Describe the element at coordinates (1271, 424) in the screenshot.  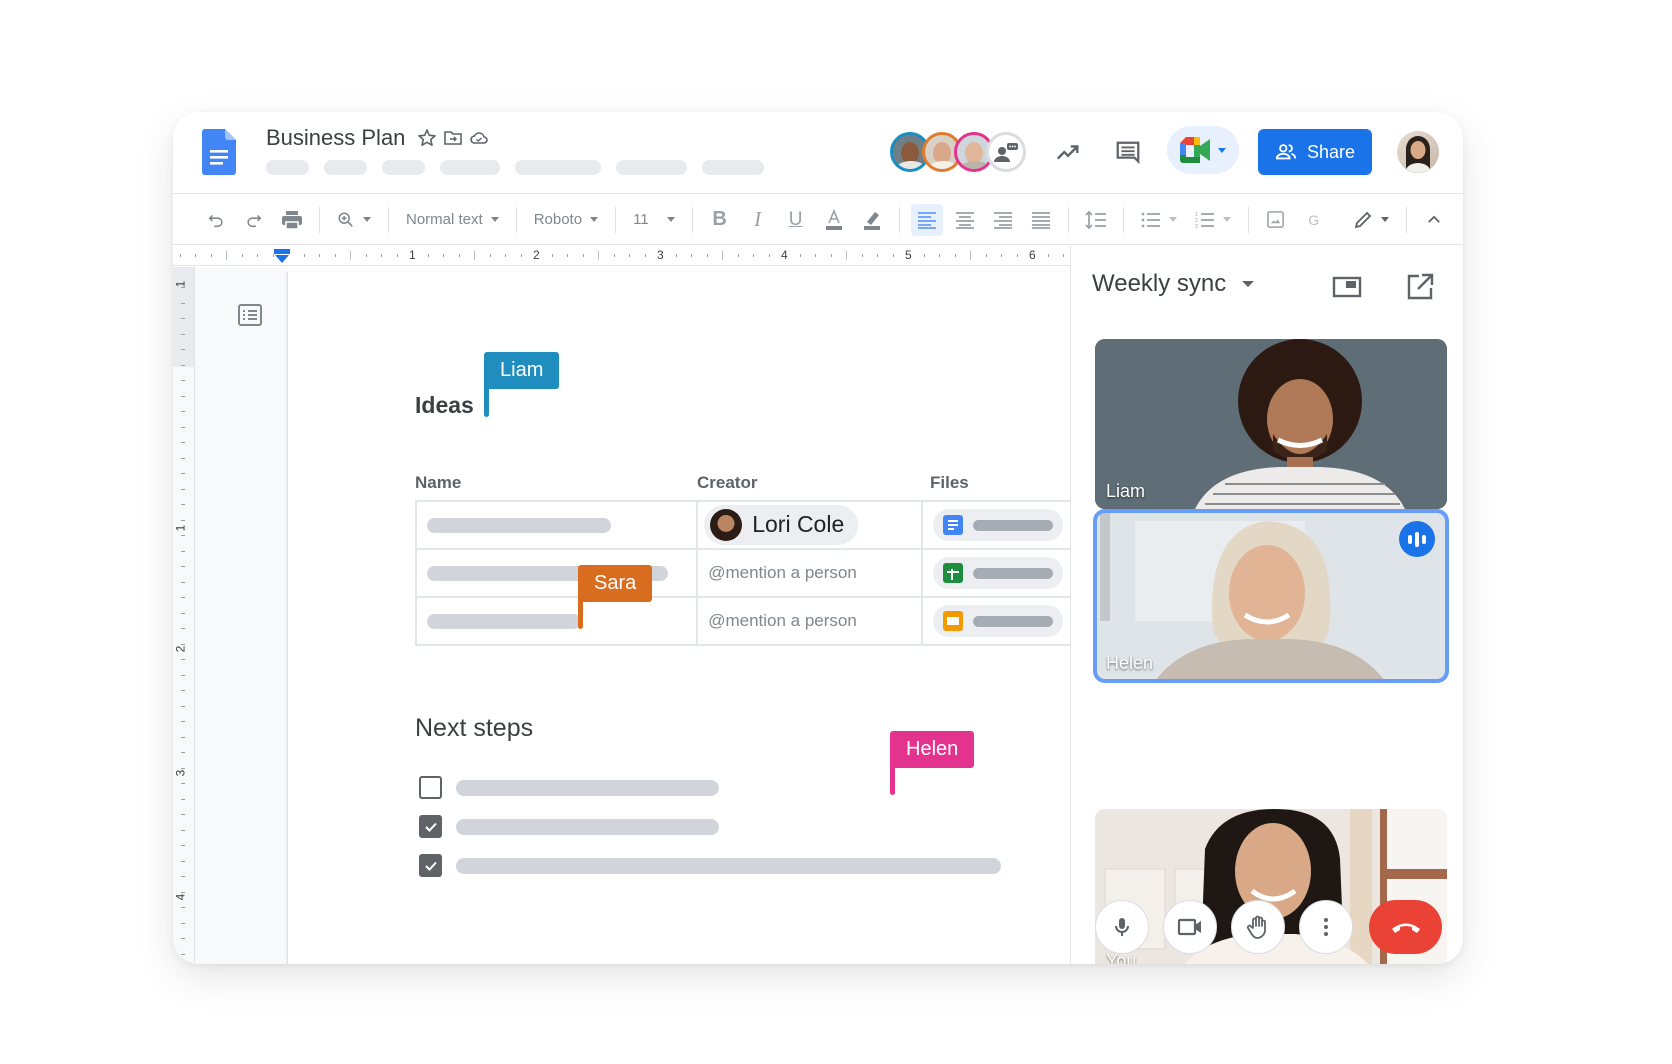
I see `participant-tile-liam: Liam` at that location.